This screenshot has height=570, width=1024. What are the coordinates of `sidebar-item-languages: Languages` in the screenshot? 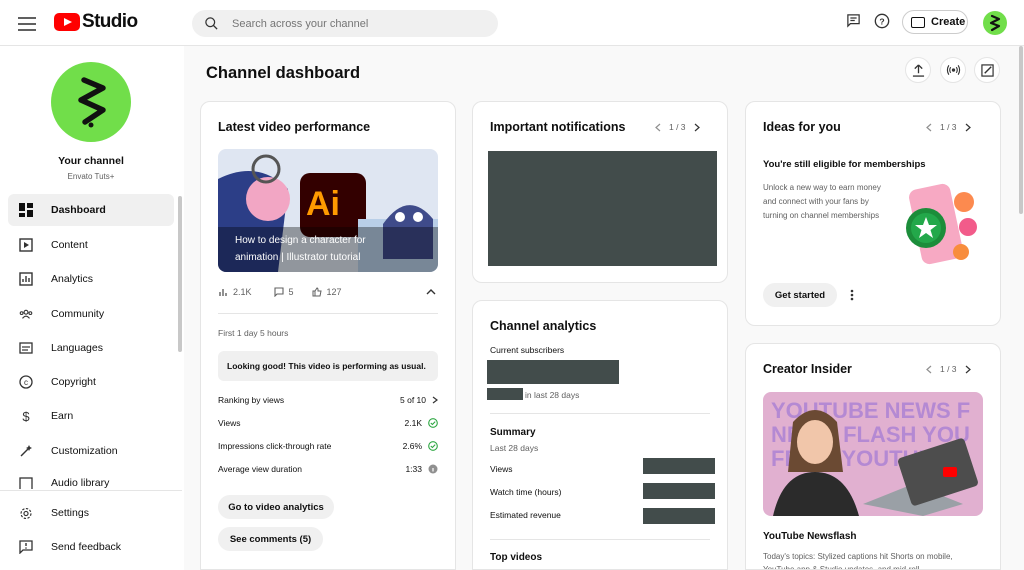 It's located at (91, 348).